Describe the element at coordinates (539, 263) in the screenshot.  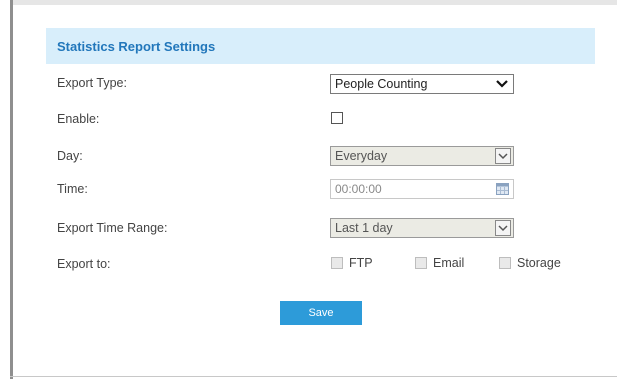
I see `storage-label: Storage` at that location.